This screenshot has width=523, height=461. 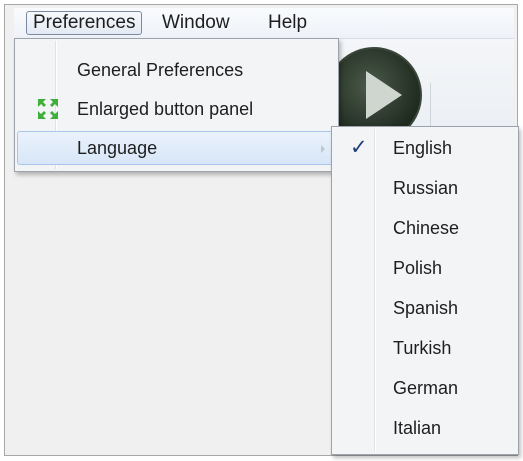 What do you see at coordinates (196, 23) in the screenshot?
I see `menu-window: Window` at bounding box center [196, 23].